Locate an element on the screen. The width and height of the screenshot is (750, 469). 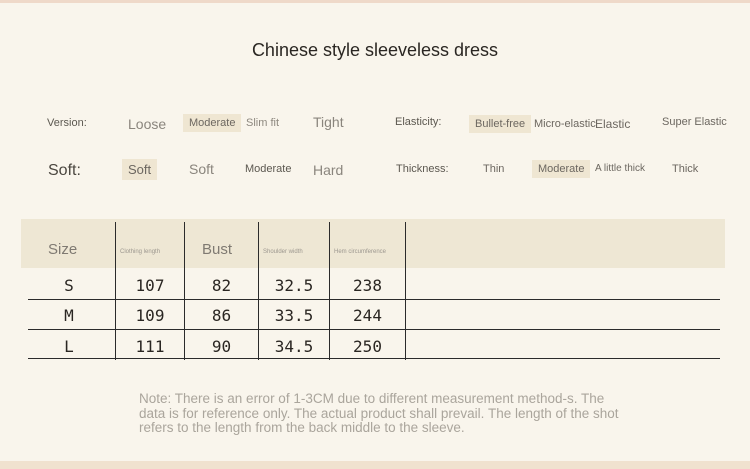
table-cell-length: 111 is located at coordinates (150, 346).